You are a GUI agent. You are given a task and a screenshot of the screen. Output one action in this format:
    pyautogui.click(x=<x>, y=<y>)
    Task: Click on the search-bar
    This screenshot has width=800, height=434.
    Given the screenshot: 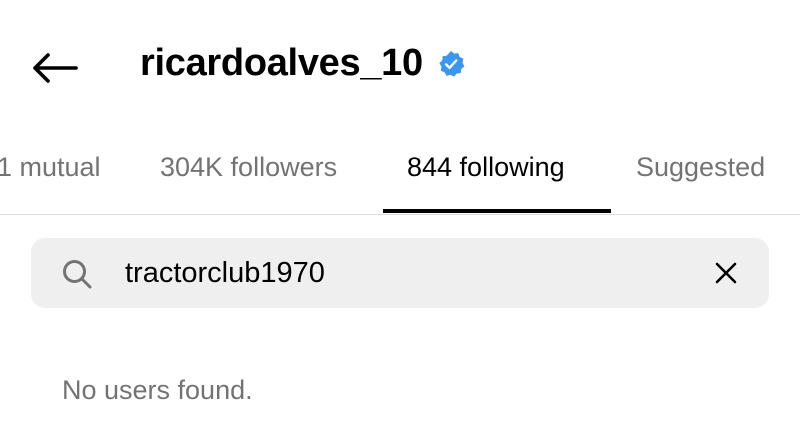 What is the action you would take?
    pyautogui.click(x=400, y=273)
    